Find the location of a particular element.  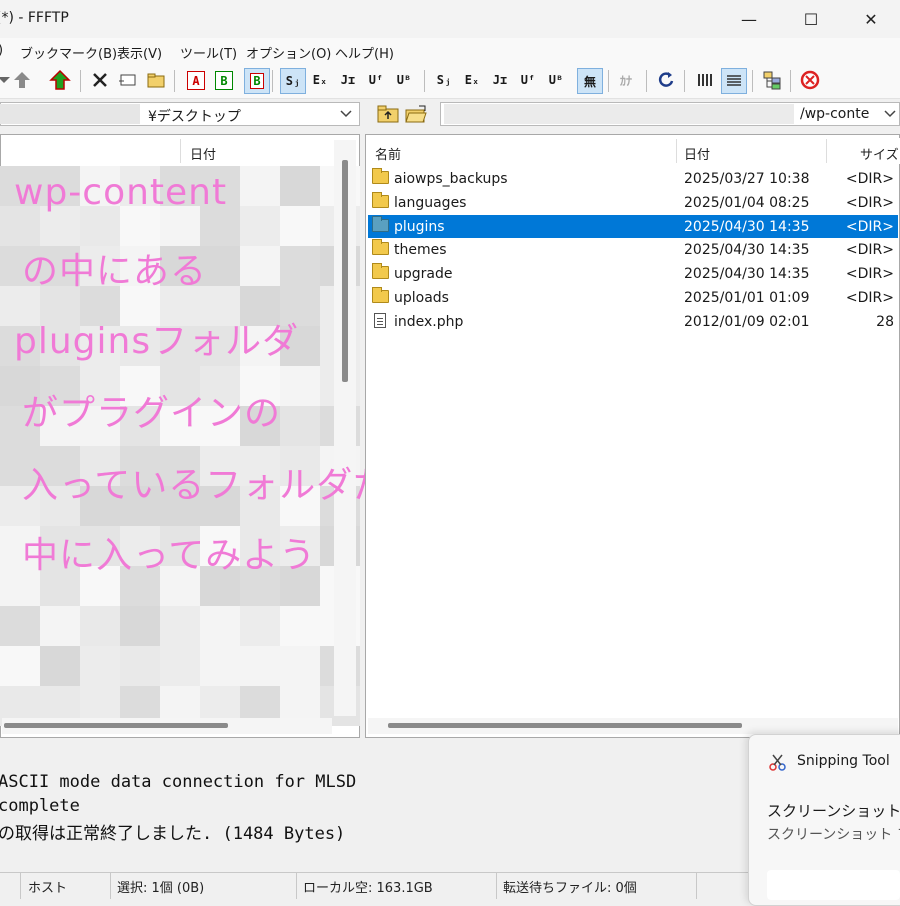

kana-button: ｶﾅ is located at coordinates (626, 80).